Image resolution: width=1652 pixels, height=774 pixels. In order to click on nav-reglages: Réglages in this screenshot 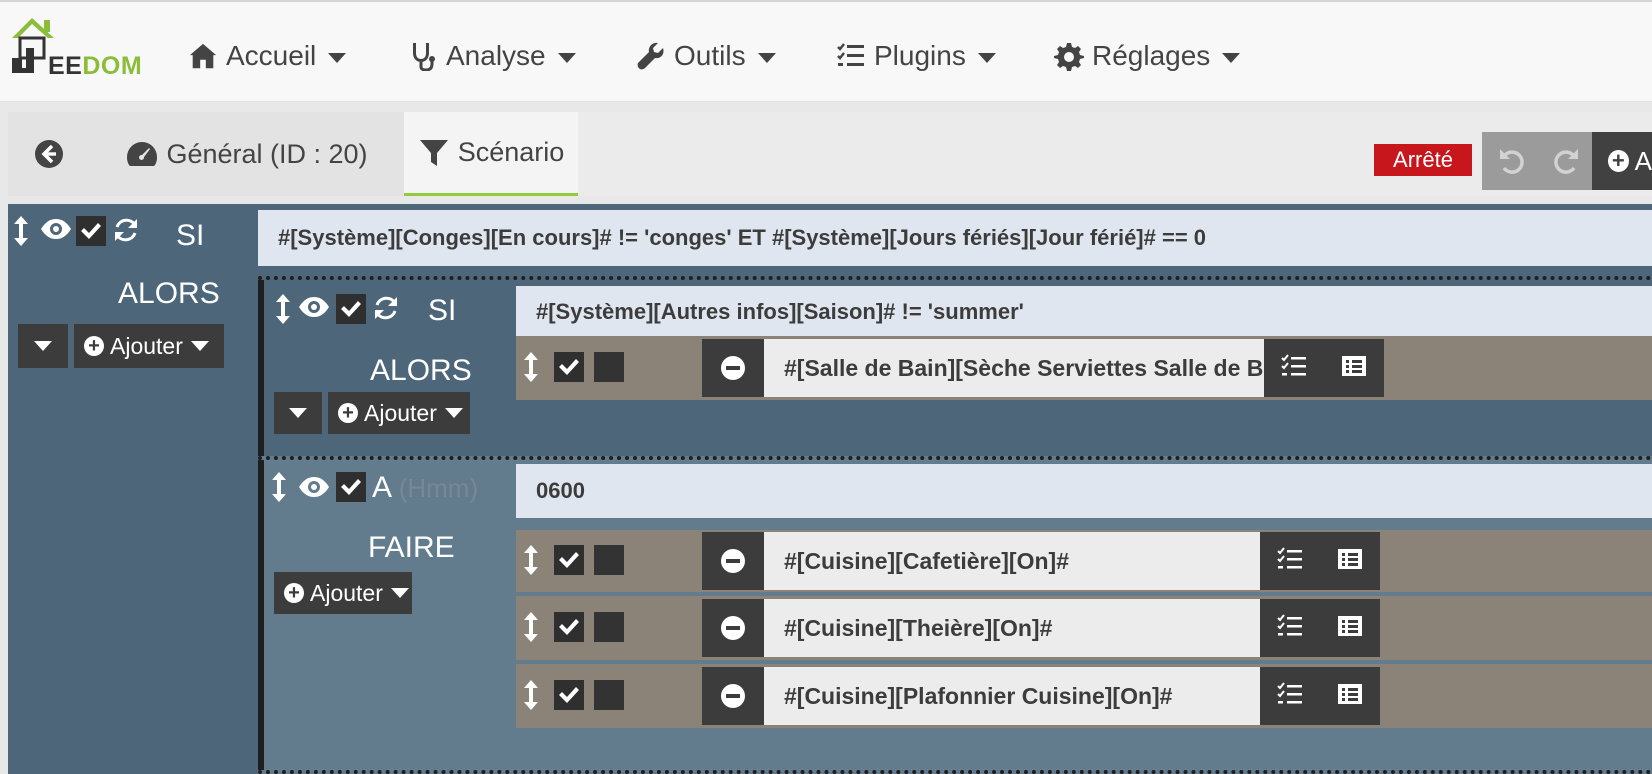, I will do `click(1147, 56)`.